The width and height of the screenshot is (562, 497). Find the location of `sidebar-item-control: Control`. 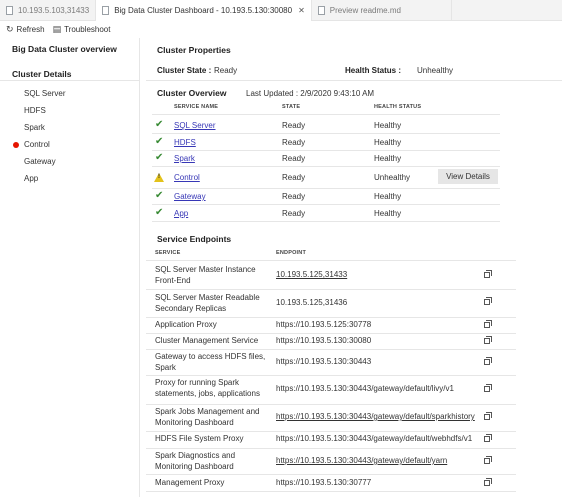

sidebar-item-control: Control is located at coordinates (37, 144).